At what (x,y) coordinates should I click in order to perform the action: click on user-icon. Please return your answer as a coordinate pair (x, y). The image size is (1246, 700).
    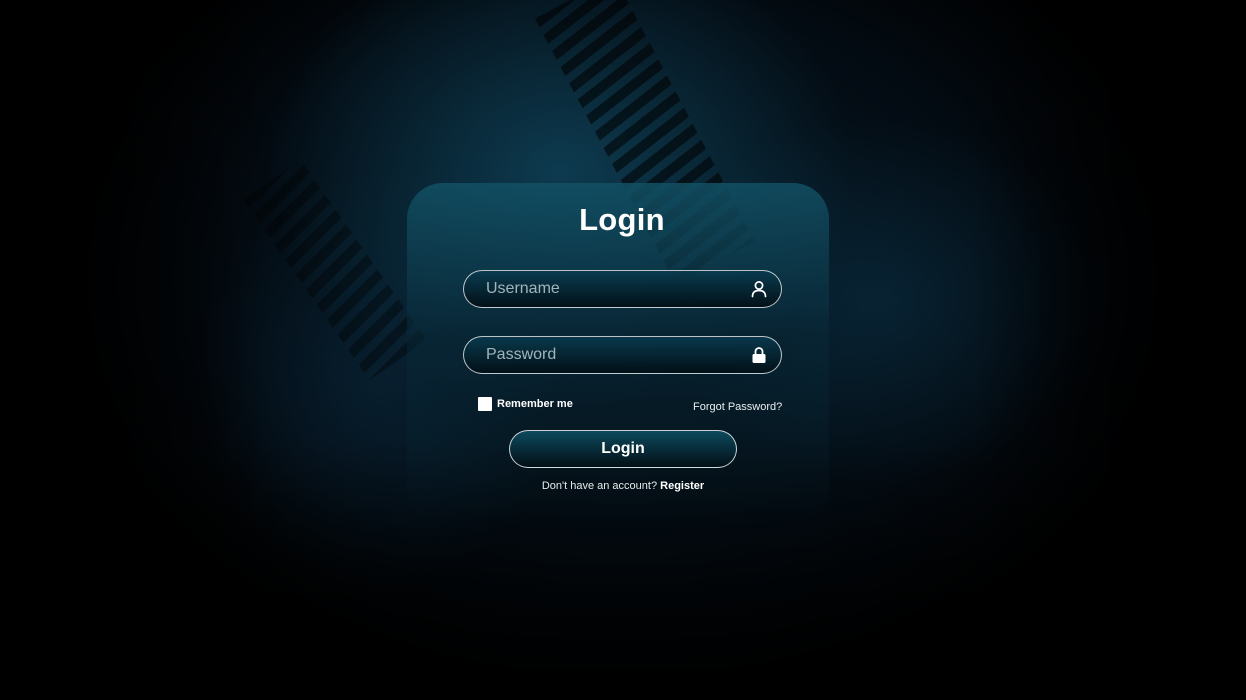
    Looking at the image, I should click on (759, 289).